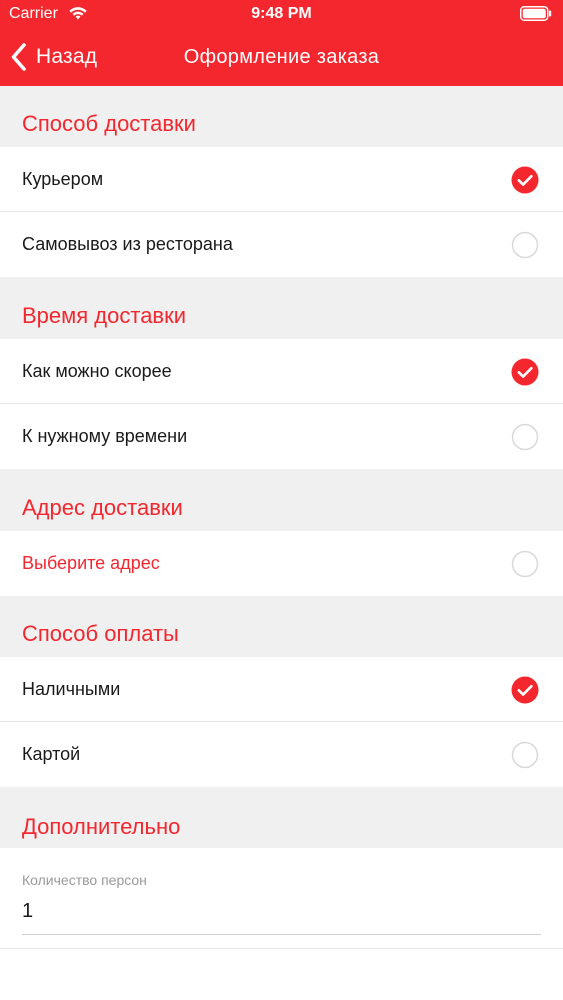  I want to click on status-time: 9:48 PM, so click(281, 13).